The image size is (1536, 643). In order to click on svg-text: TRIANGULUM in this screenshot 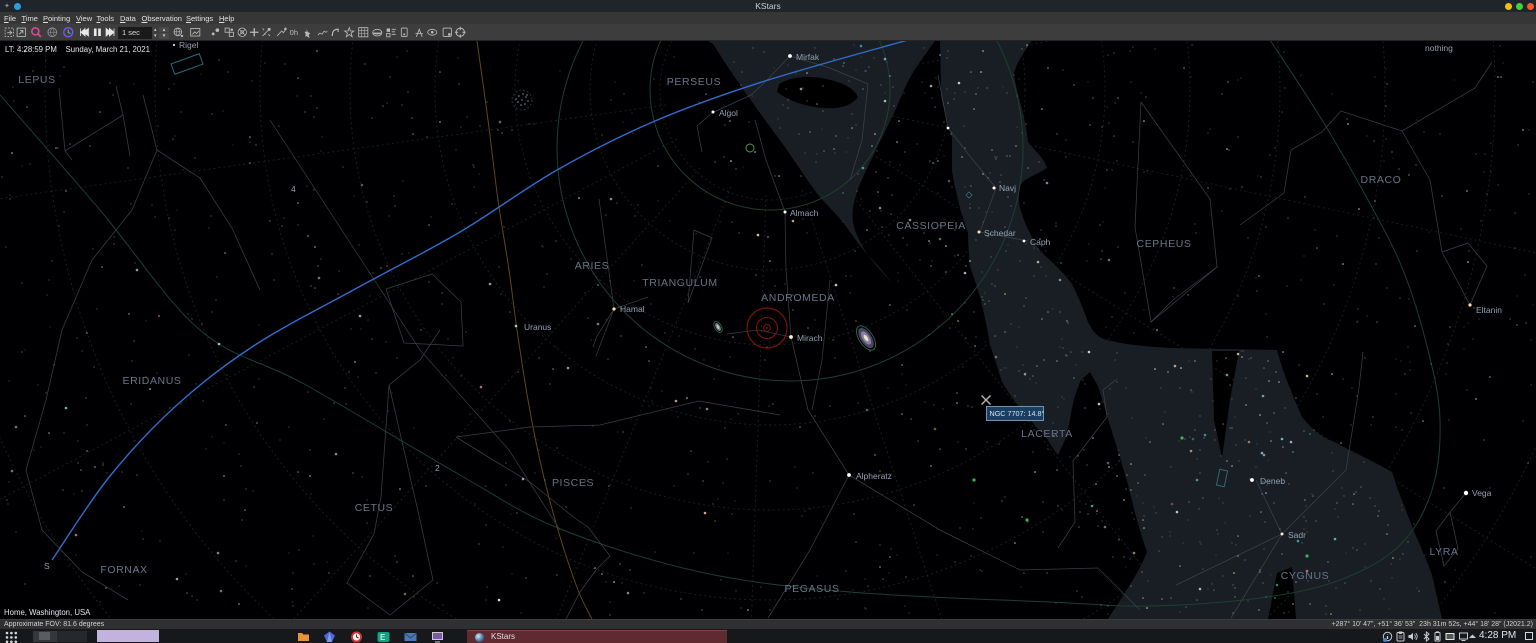, I will do `click(679, 283)`.